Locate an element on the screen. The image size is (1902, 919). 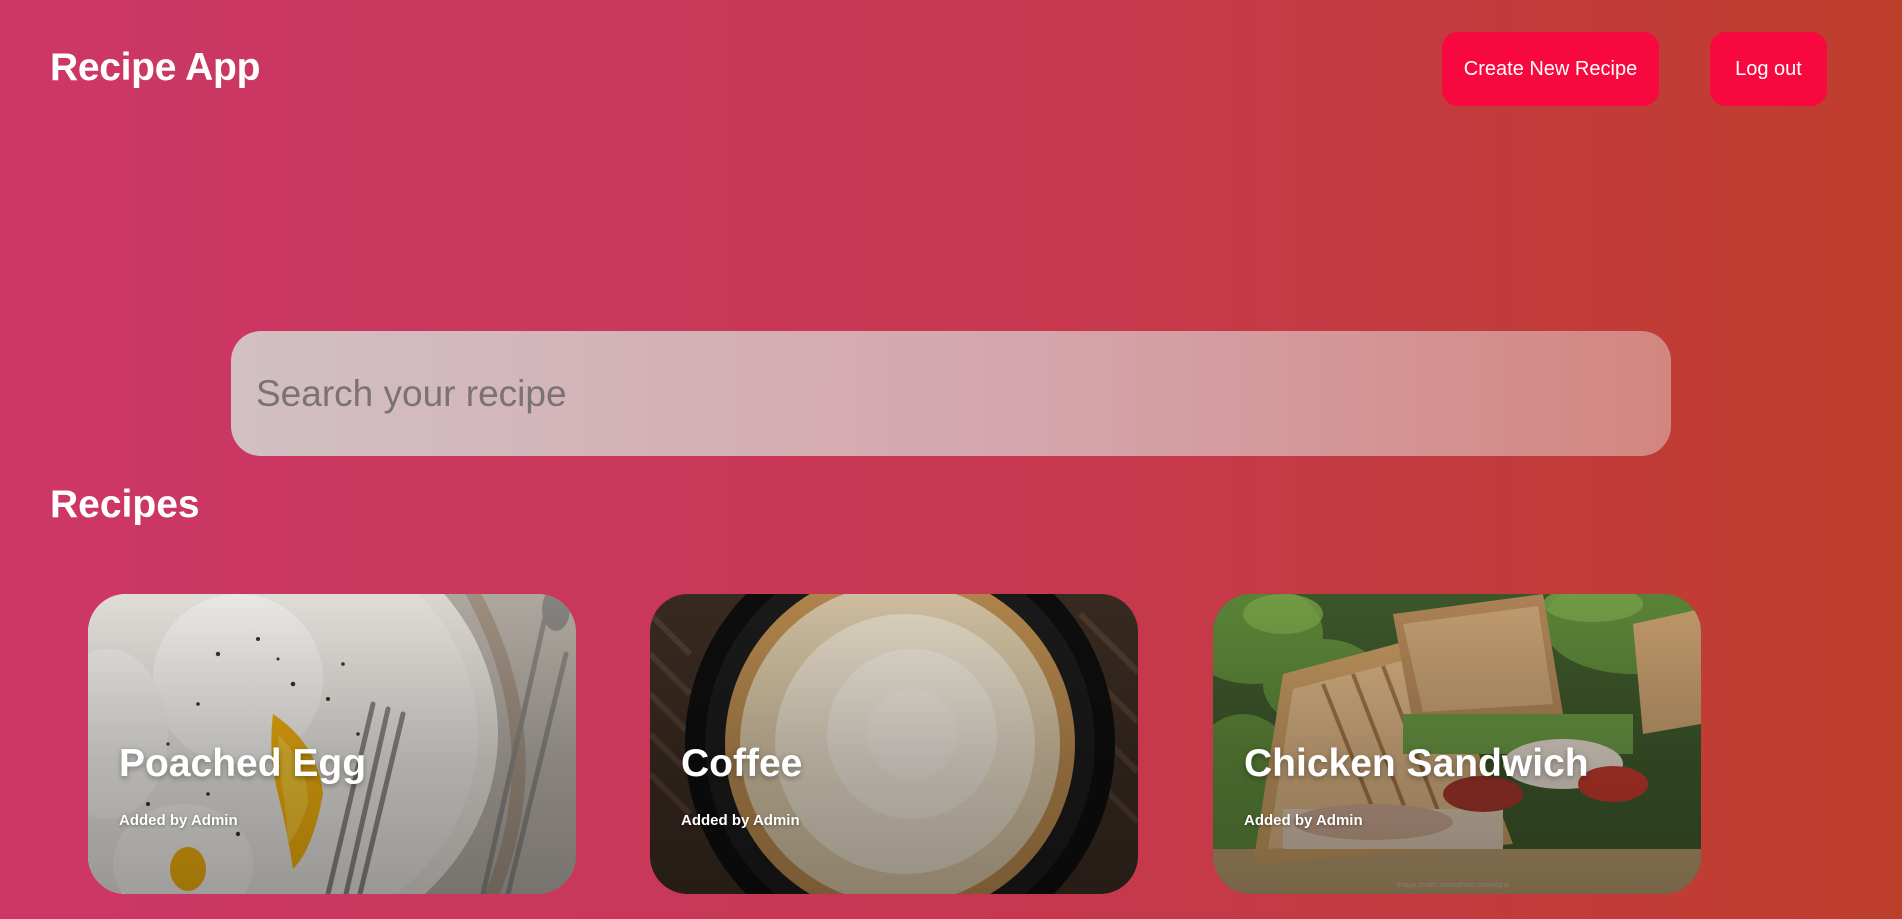
recipe-card-title: Coffee is located at coordinates (742, 763).